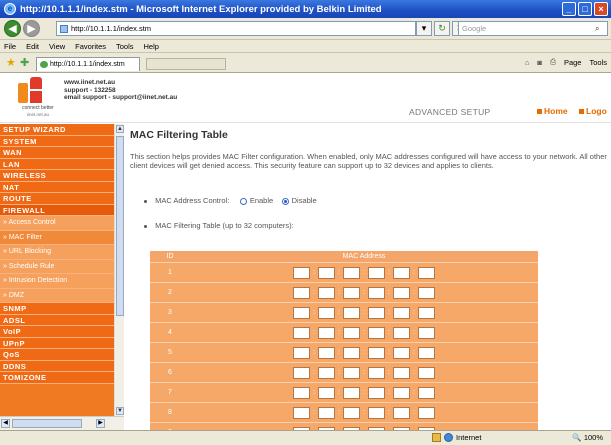 The height and width of the screenshot is (445, 611). What do you see at coordinates (569, 9) in the screenshot?
I see `minimize-button: _` at bounding box center [569, 9].